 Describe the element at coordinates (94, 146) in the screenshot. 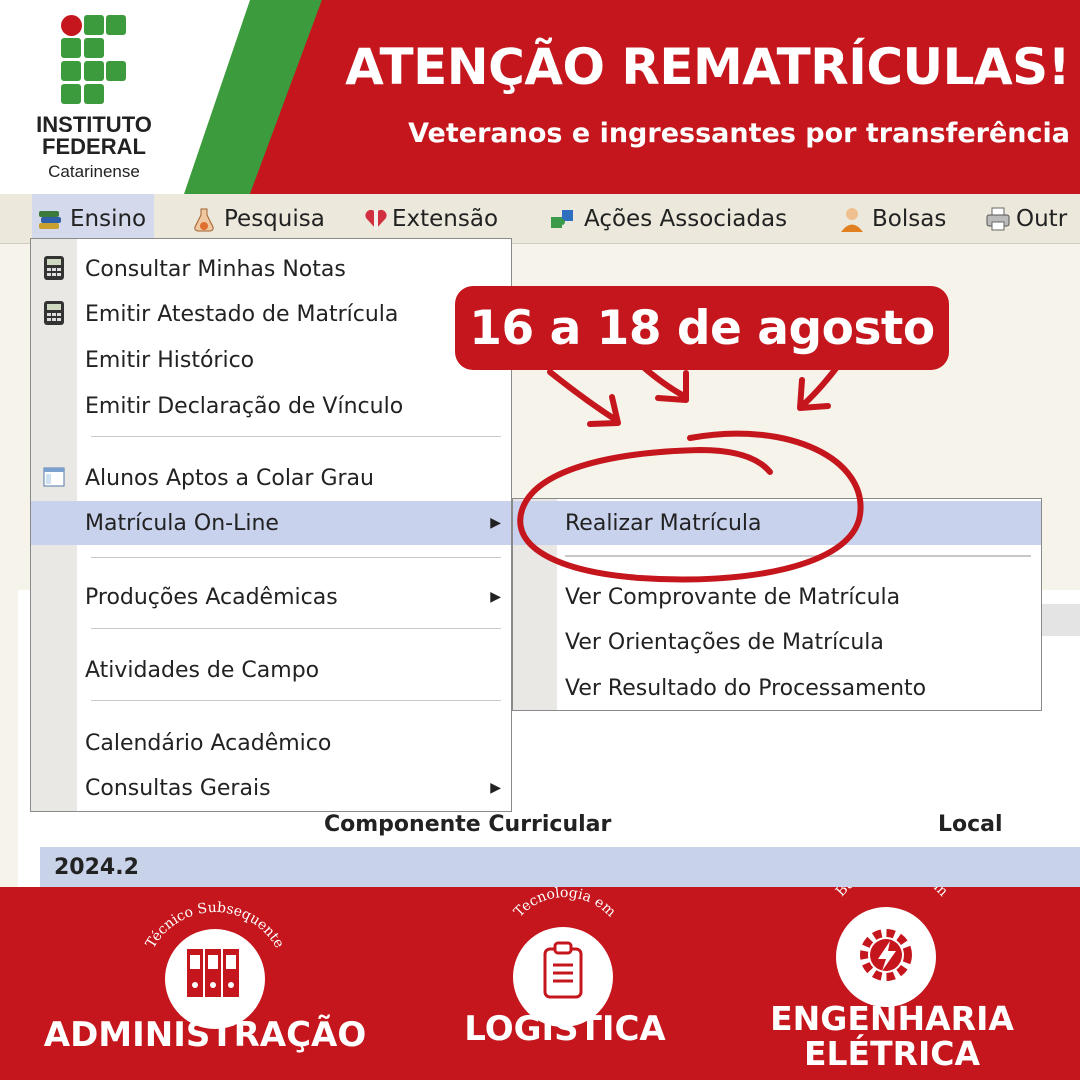

I see `logo-line-federal: FEDERAL` at that location.